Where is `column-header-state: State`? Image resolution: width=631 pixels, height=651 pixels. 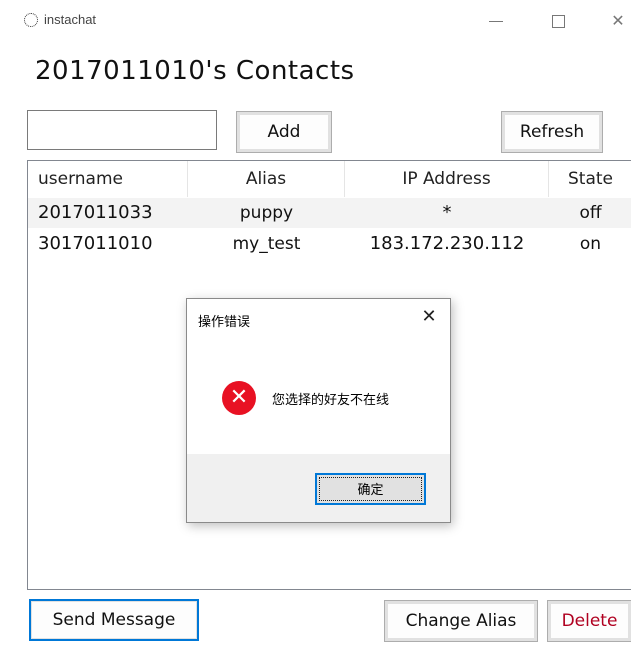 column-header-state: State is located at coordinates (590, 179).